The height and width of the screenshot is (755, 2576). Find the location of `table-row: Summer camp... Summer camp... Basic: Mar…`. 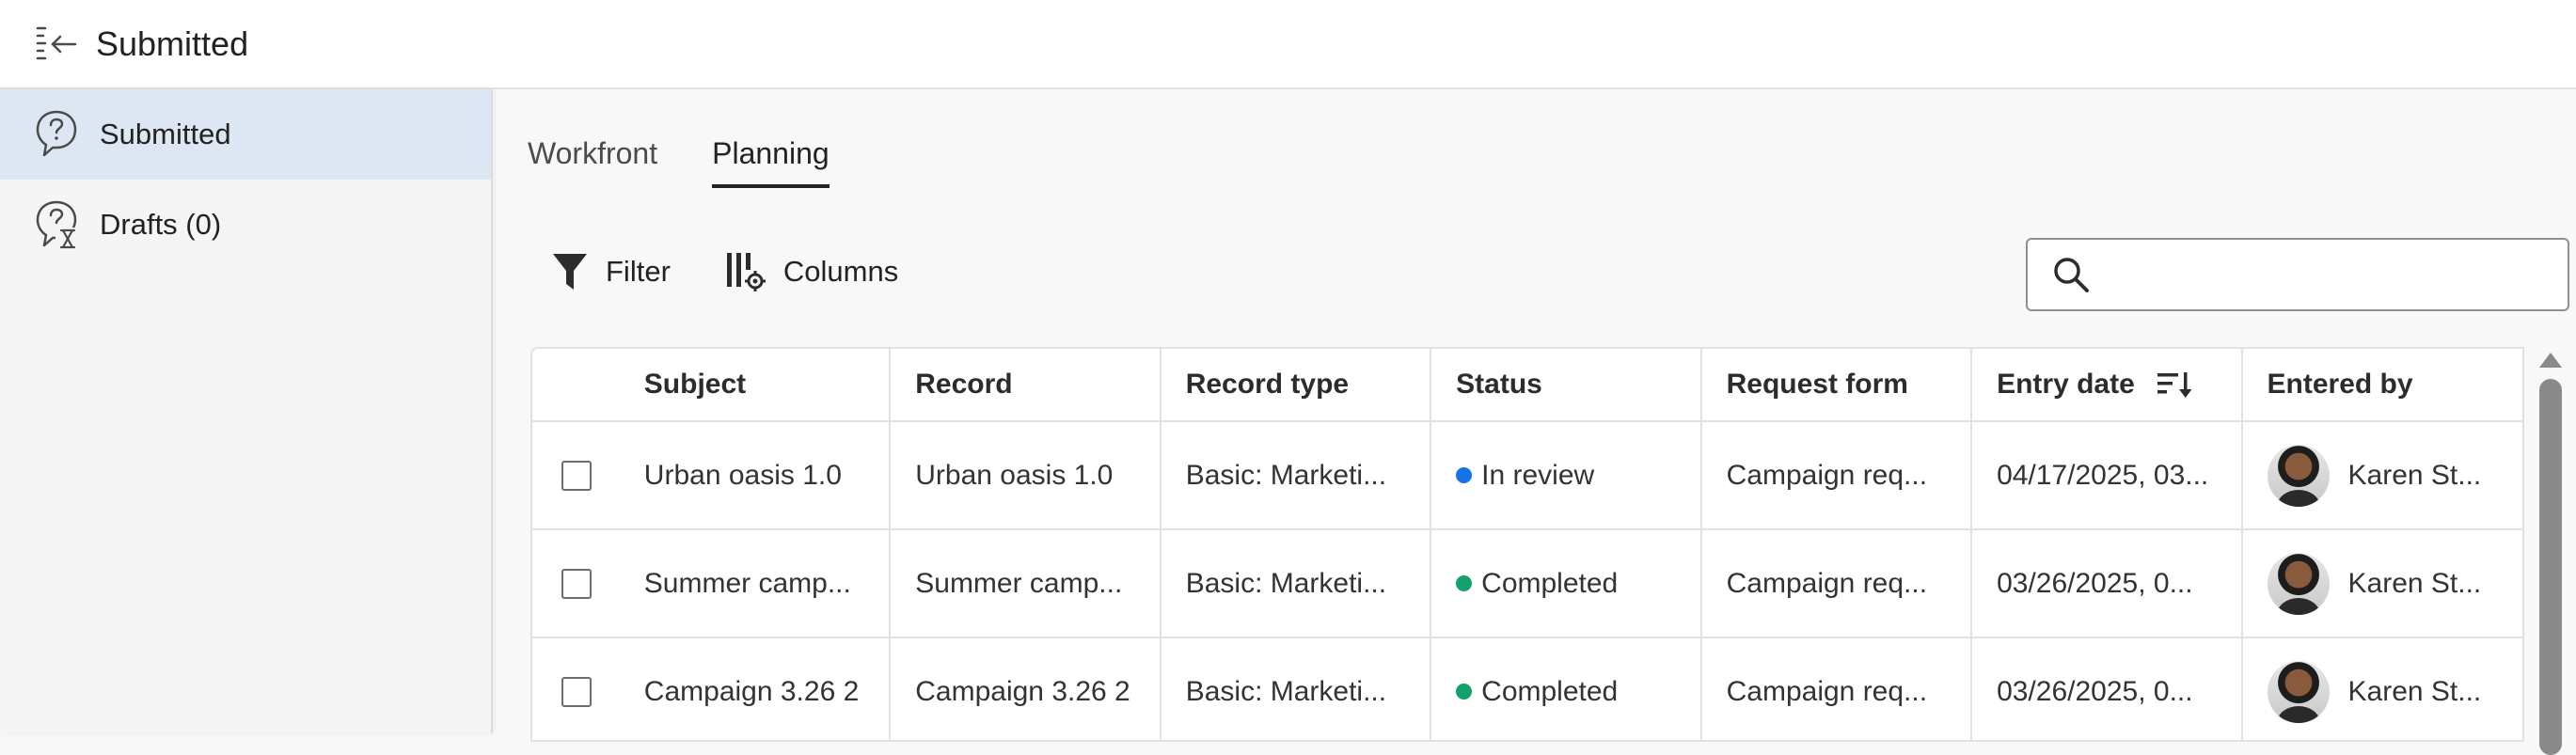

table-row: Summer camp... Summer camp... Basic: Mar… is located at coordinates (1527, 584).